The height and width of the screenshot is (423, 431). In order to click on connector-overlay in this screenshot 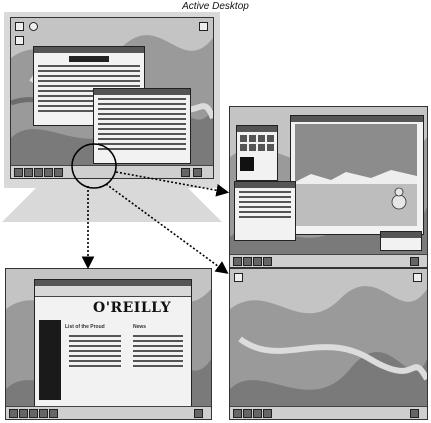, I will do `click(150, 208)`.